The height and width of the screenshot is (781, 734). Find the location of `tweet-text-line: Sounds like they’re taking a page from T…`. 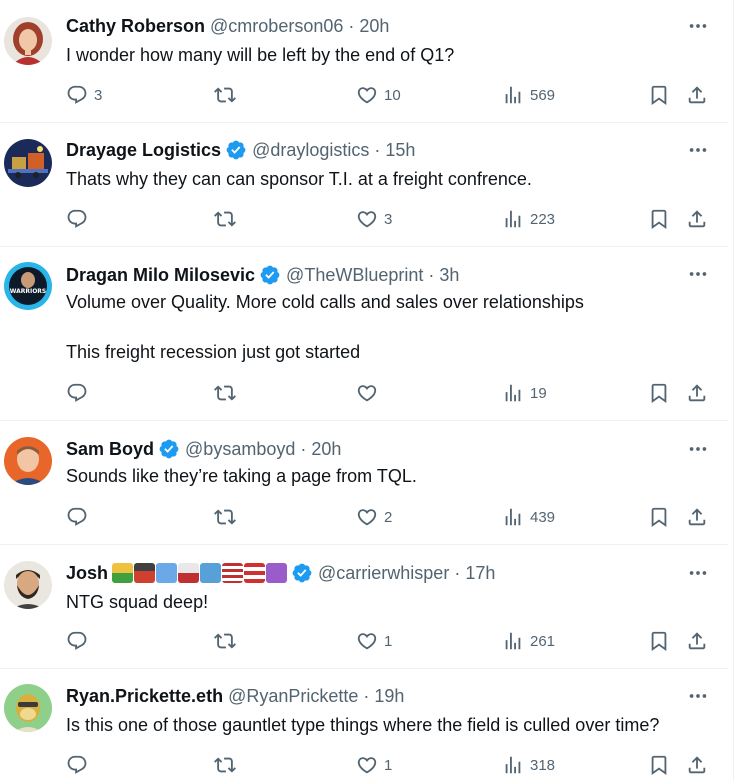

tweet-text-line: Sounds like they’re taking a page from T… is located at coordinates (241, 476).